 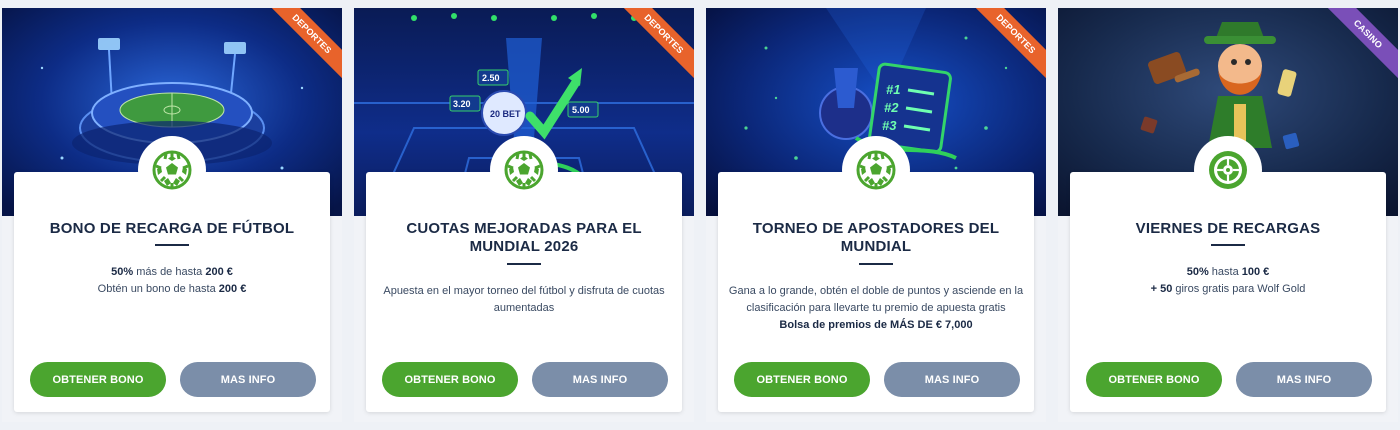 I want to click on odd-label: 3.20, so click(x=462, y=104).